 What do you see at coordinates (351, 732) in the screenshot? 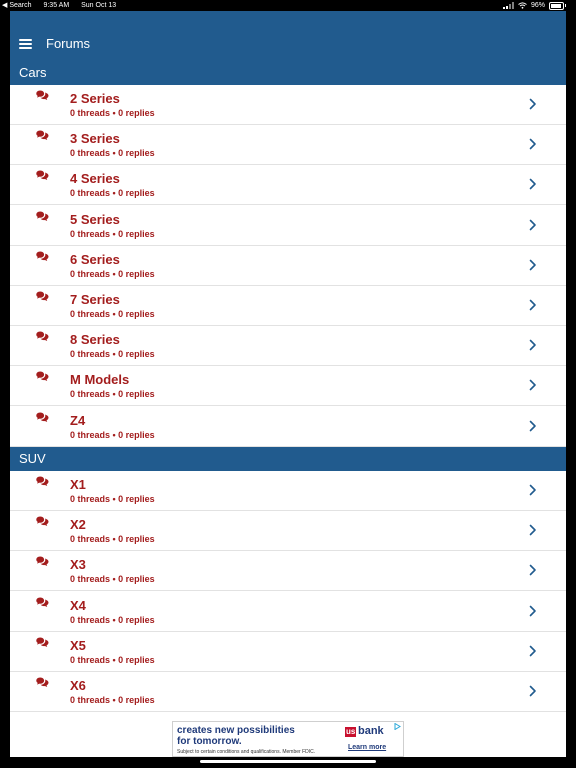
I see `logo-us: us` at bounding box center [351, 732].